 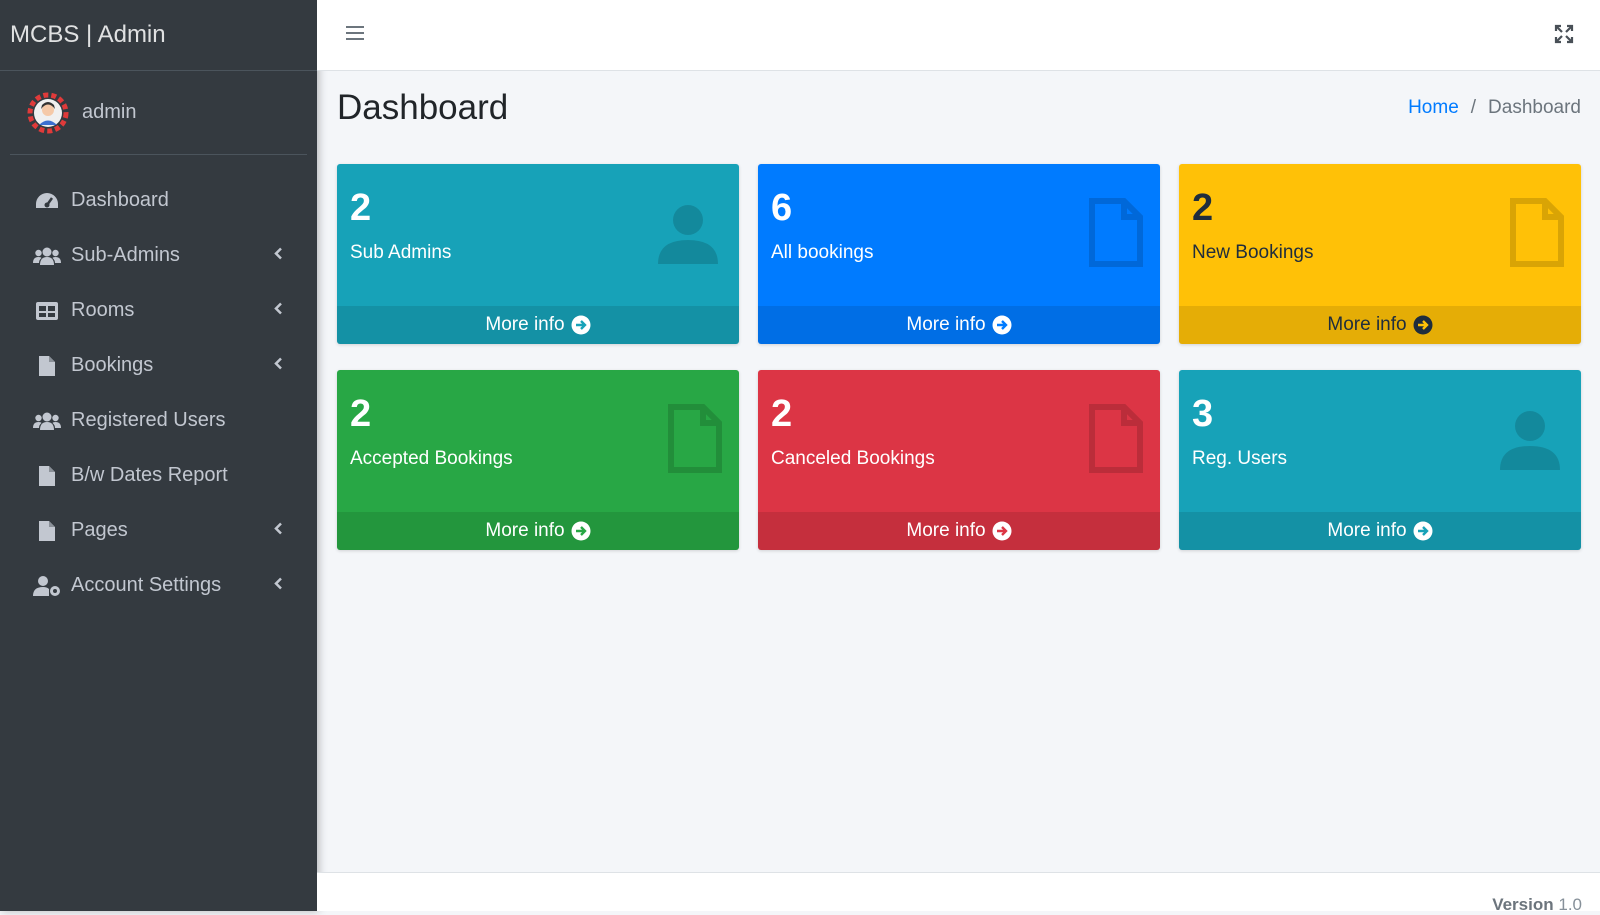 I want to click on sidebar-item-registered-users: Registered Users, so click(x=158, y=420).